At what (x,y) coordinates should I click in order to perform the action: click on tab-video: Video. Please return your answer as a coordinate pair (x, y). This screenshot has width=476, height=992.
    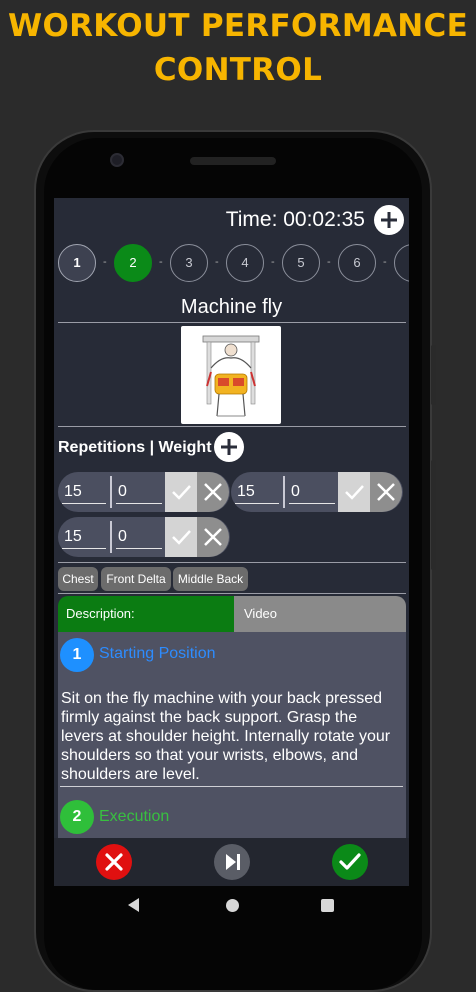
    Looking at the image, I should click on (320, 614).